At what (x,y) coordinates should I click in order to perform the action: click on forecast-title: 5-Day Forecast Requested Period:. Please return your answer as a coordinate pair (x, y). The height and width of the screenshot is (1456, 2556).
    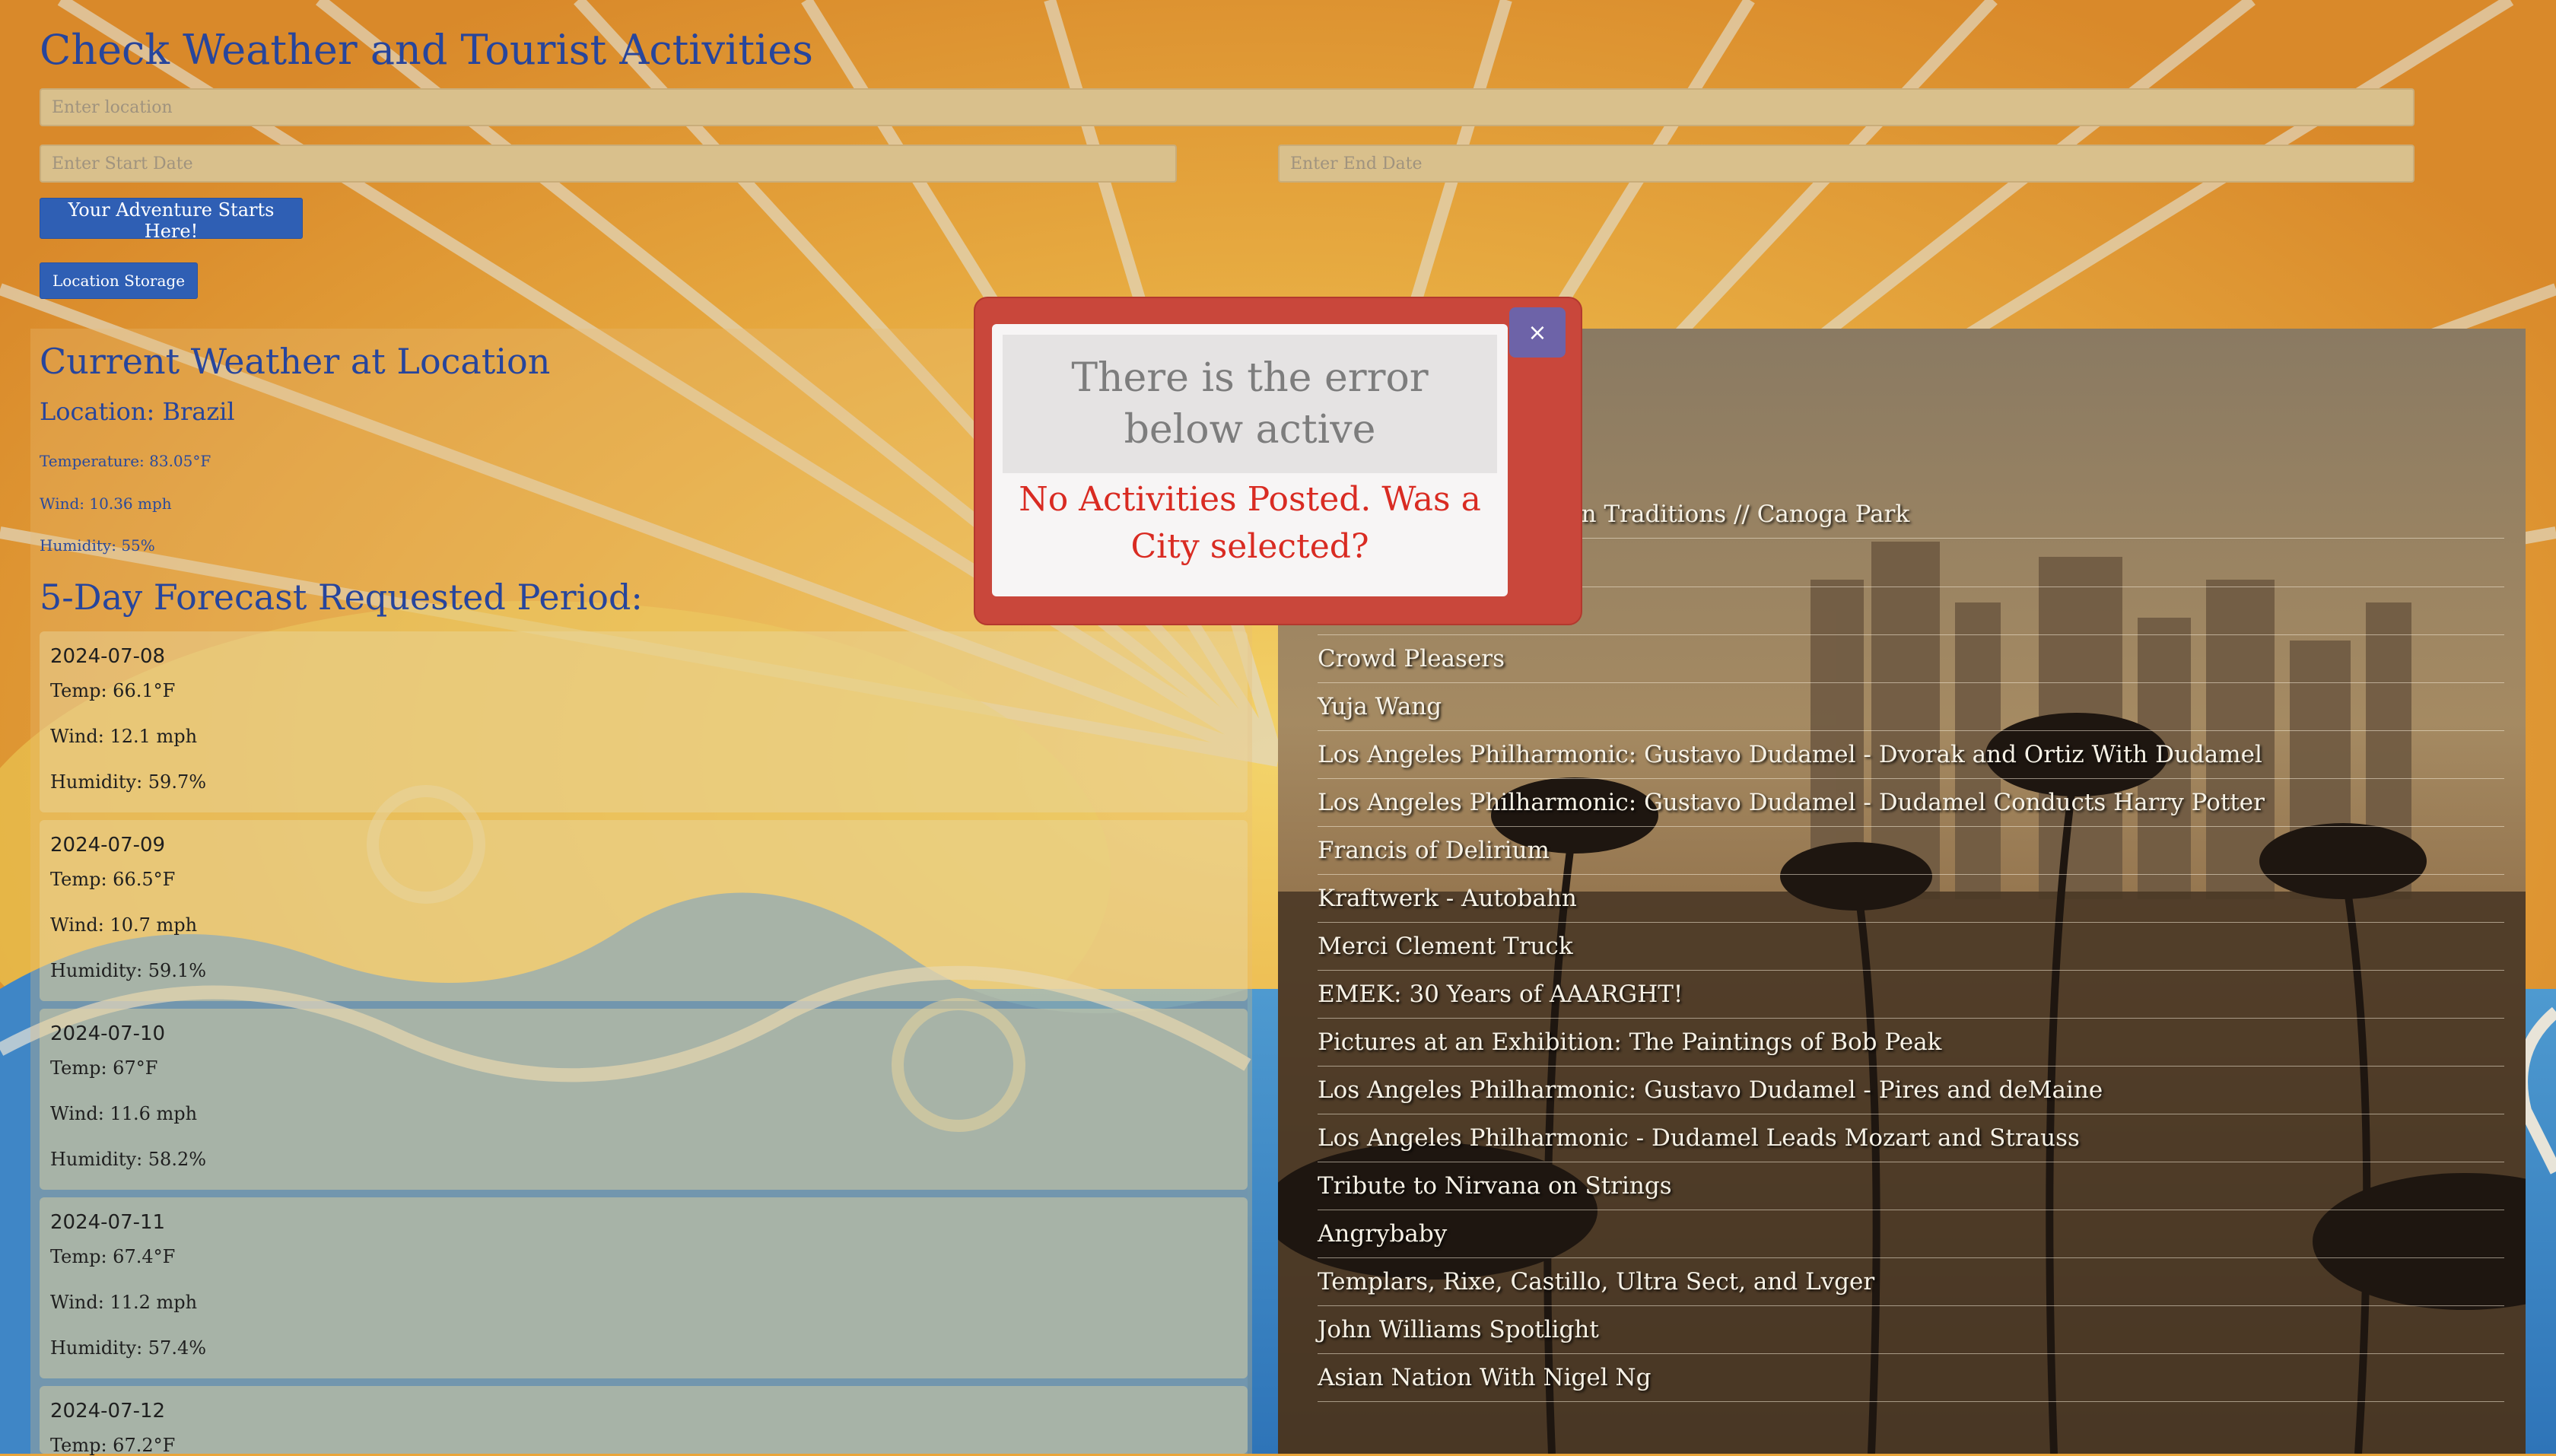
    Looking at the image, I should click on (341, 597).